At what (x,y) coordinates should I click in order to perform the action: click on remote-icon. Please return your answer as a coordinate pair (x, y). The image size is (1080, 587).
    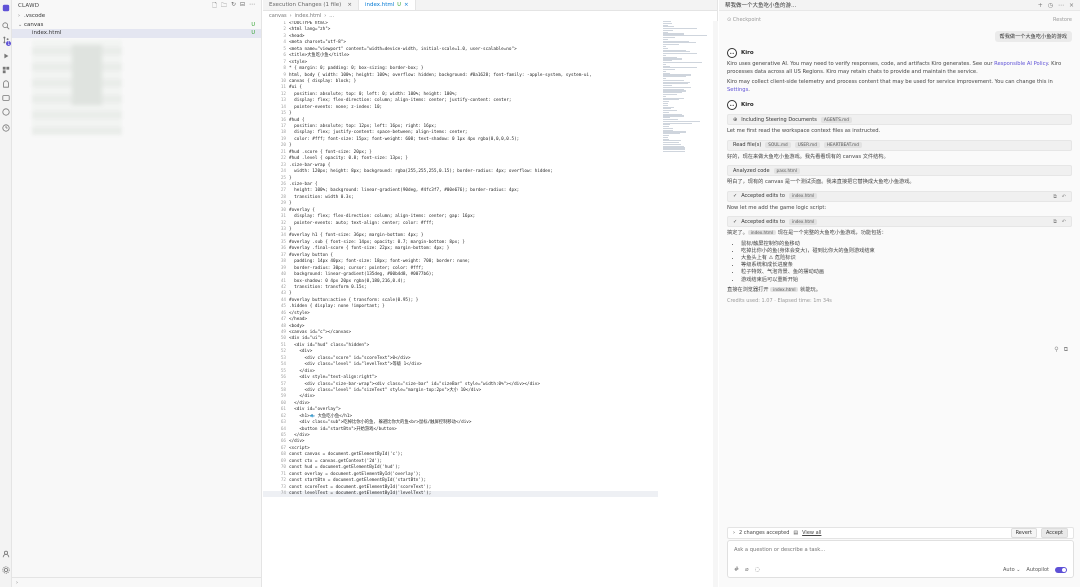
    Looking at the image, I should click on (6, 98).